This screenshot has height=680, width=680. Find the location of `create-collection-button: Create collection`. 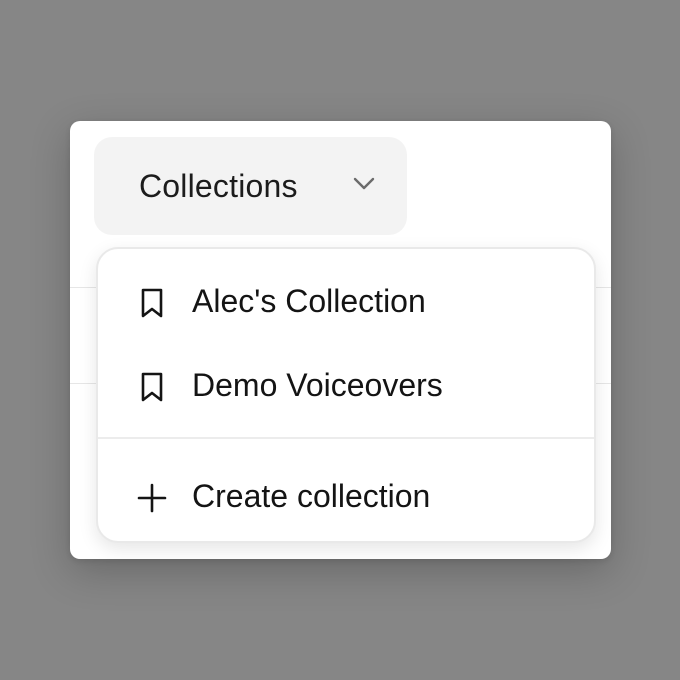

create-collection-button: Create collection is located at coordinates (346, 497).